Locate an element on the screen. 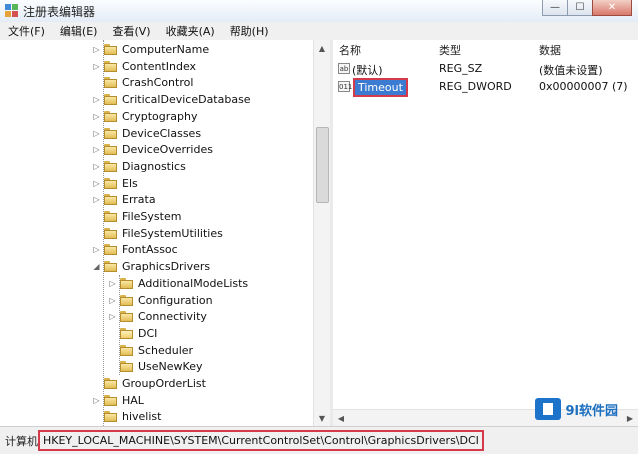  tree-node: ▷ Cryptography is located at coordinates (144, 116).